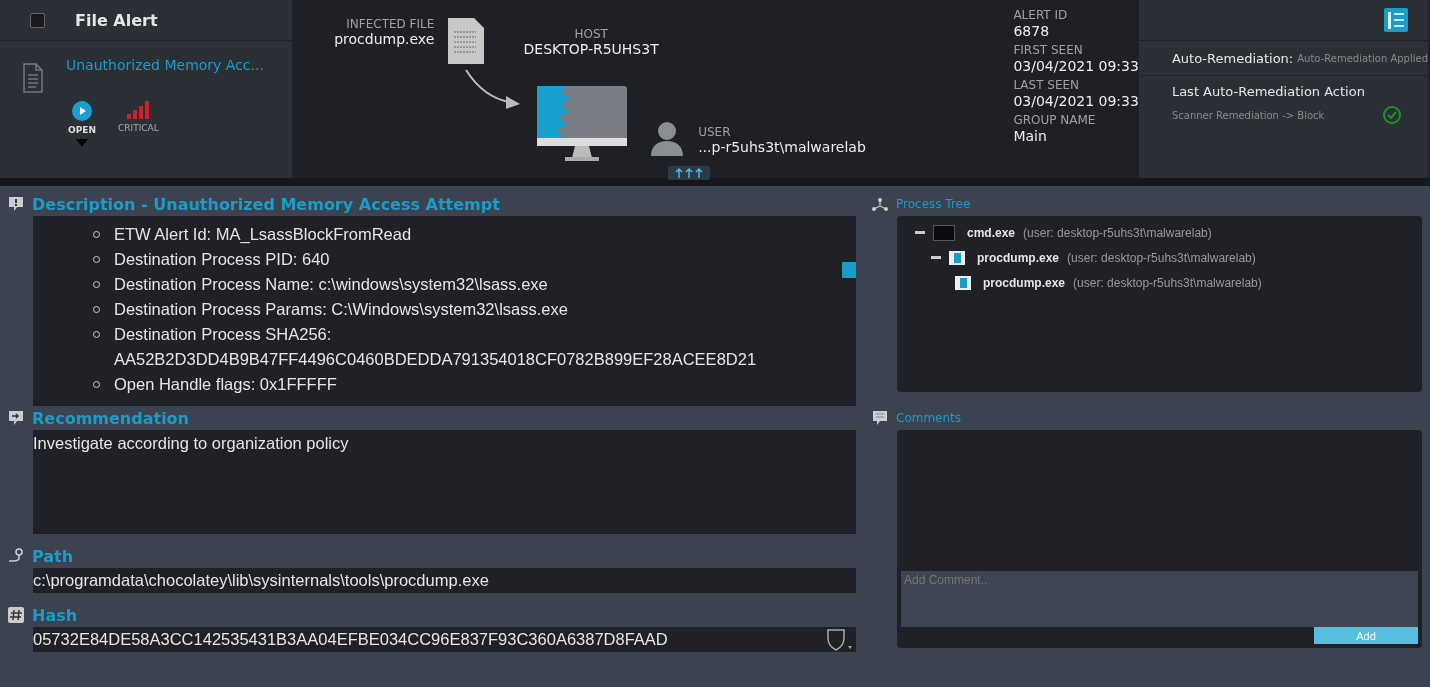 This screenshot has height=687, width=1430. Describe the element at coordinates (582, 124) in the screenshot. I see `infected-monitor-icon` at that location.